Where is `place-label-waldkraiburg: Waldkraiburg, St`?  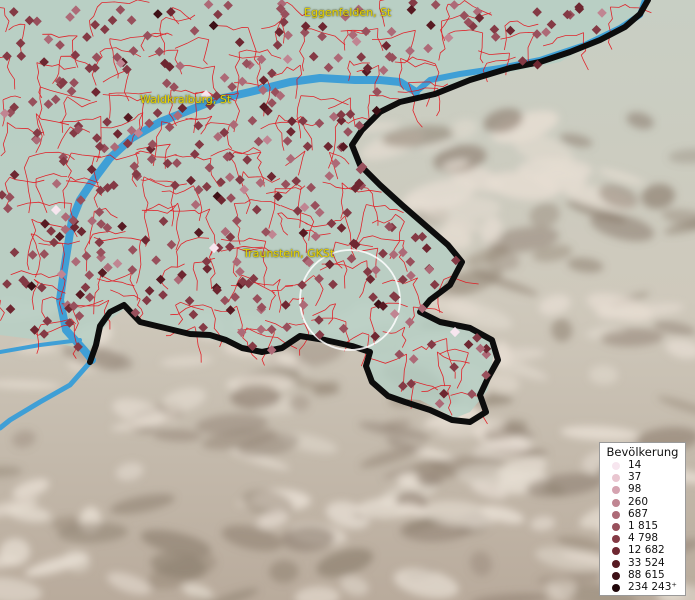
place-label-waldkraiburg: Waldkraiburg, St is located at coordinates (185, 99).